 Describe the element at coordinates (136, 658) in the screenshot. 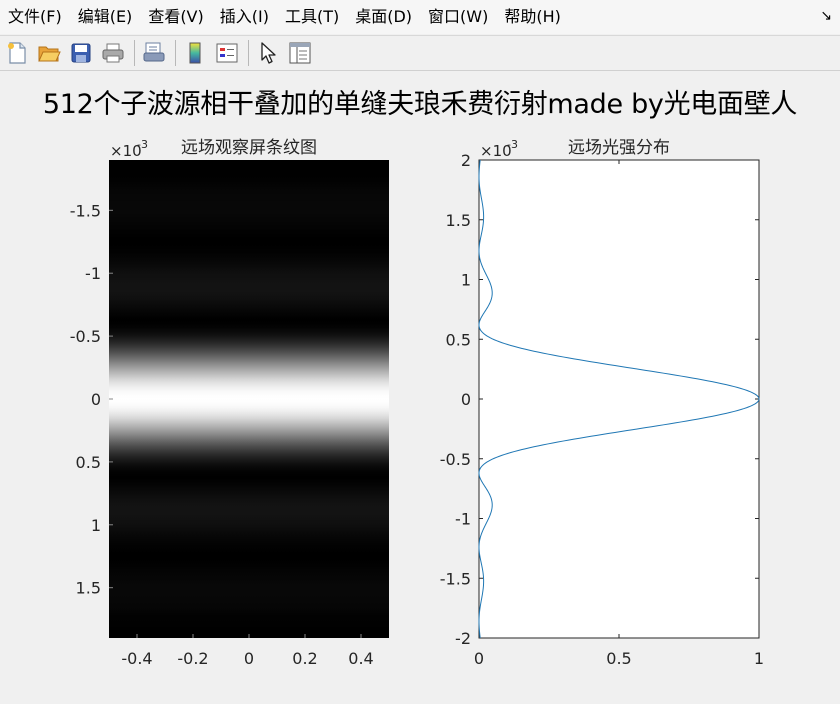

I see `x-tick-label: -0.4` at that location.